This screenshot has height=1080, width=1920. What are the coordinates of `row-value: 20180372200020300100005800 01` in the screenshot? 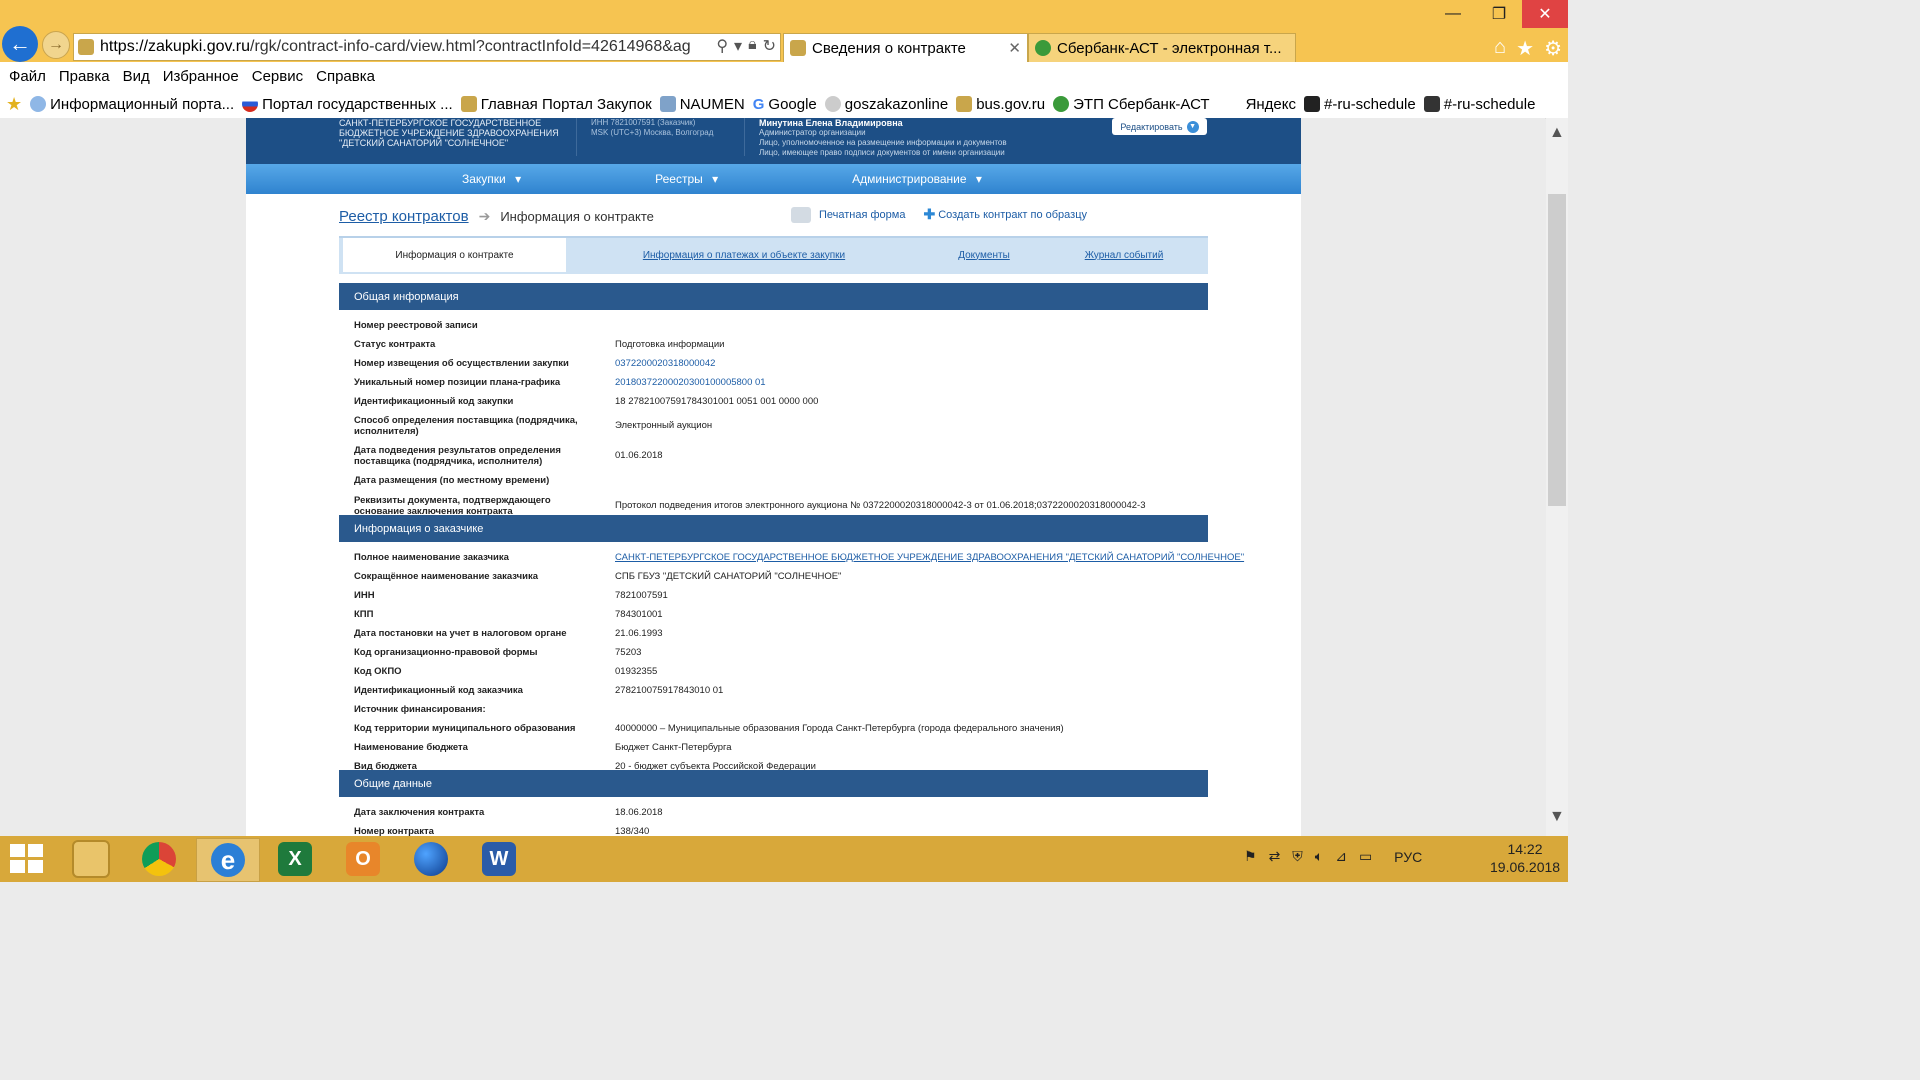 It's located at (690, 382).